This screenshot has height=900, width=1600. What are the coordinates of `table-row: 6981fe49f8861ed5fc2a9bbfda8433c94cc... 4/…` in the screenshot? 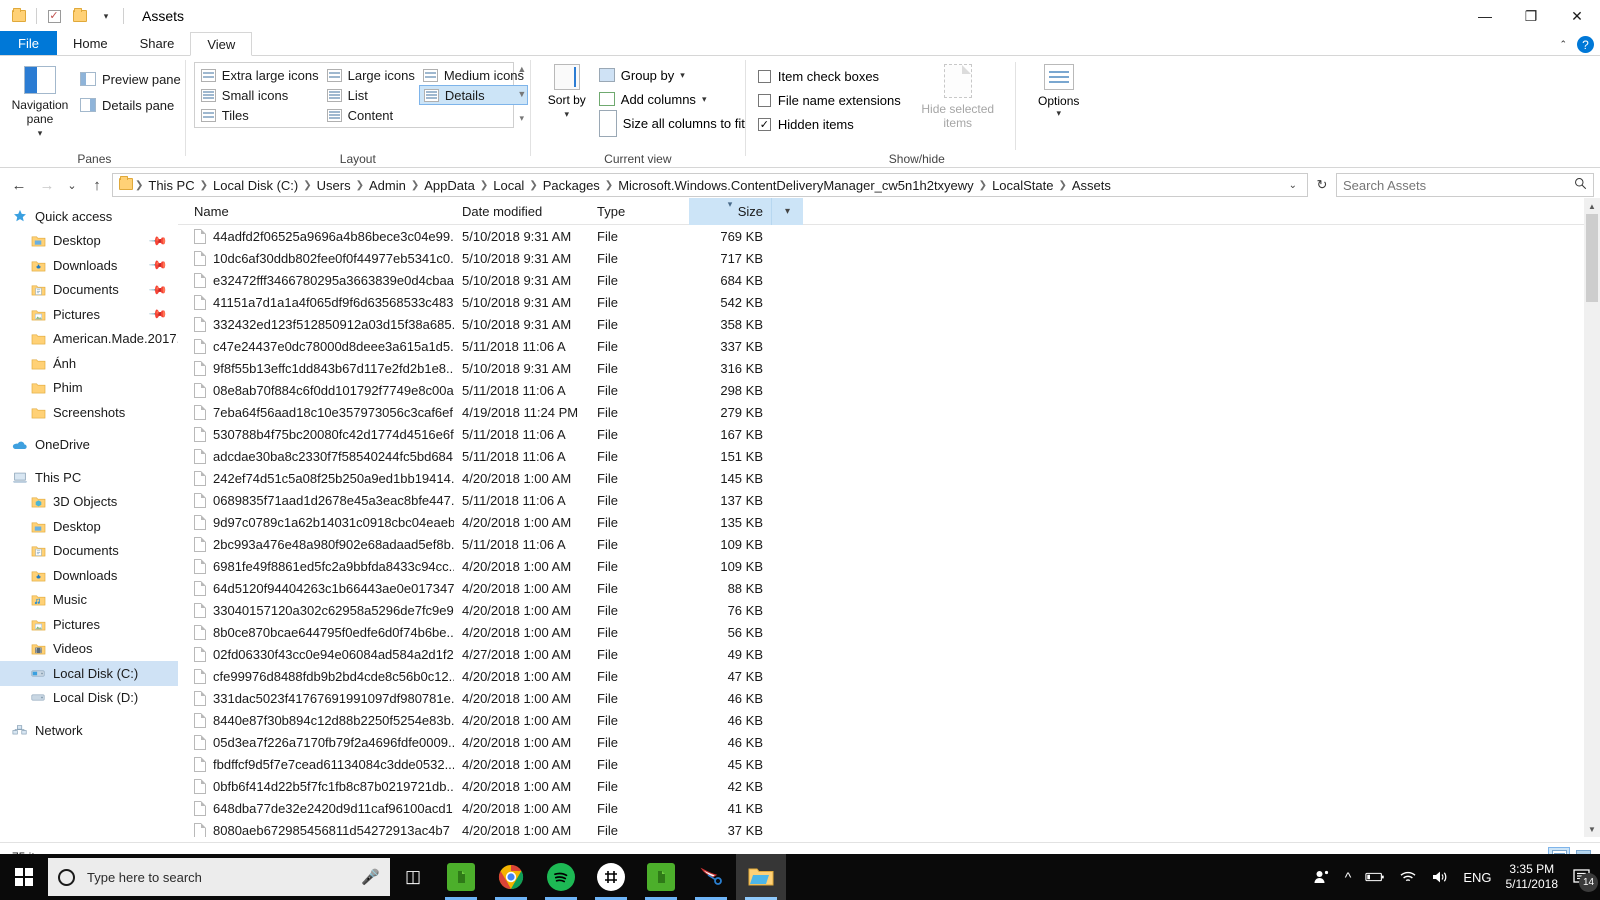 It's located at (889, 566).